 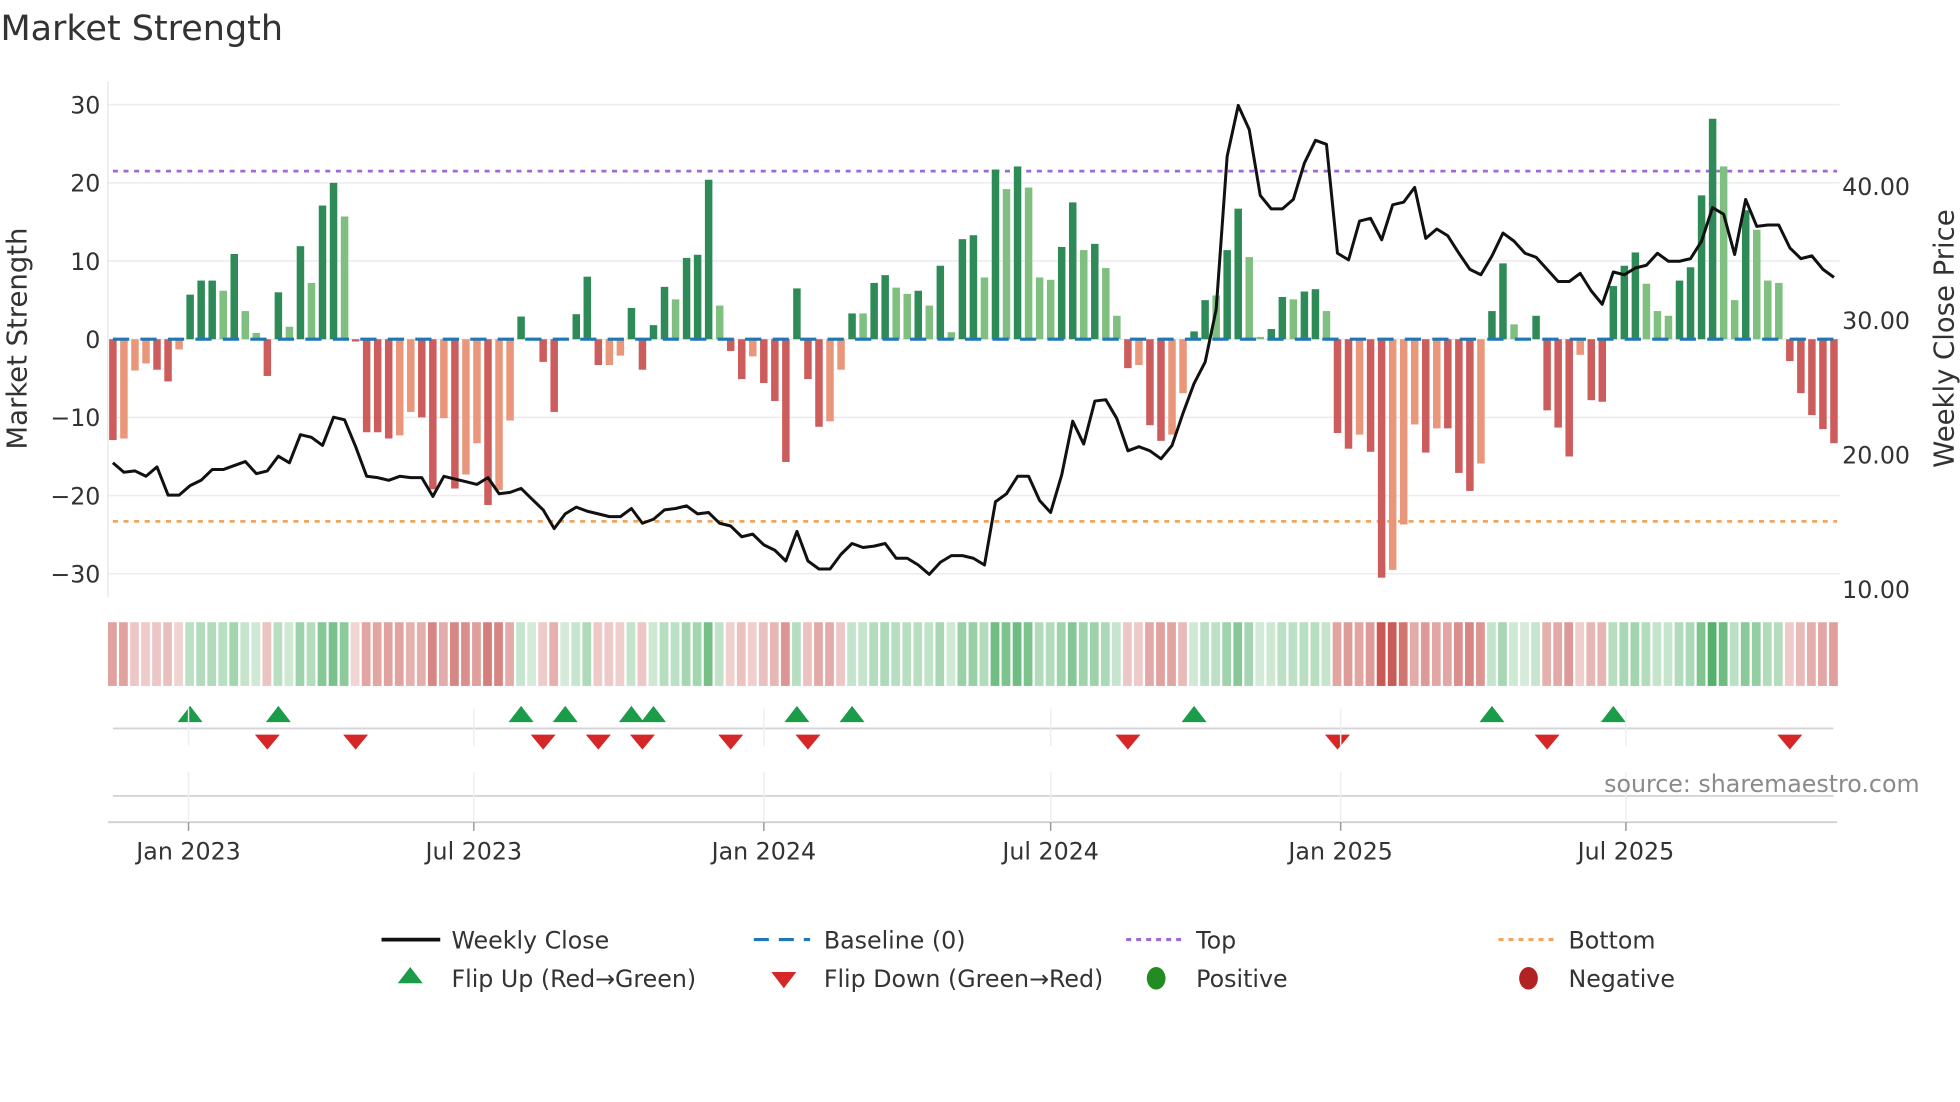 I want to click on left-tick-labels: 30 20 10 0 −10 −20 −30, so click(x=75, y=339).